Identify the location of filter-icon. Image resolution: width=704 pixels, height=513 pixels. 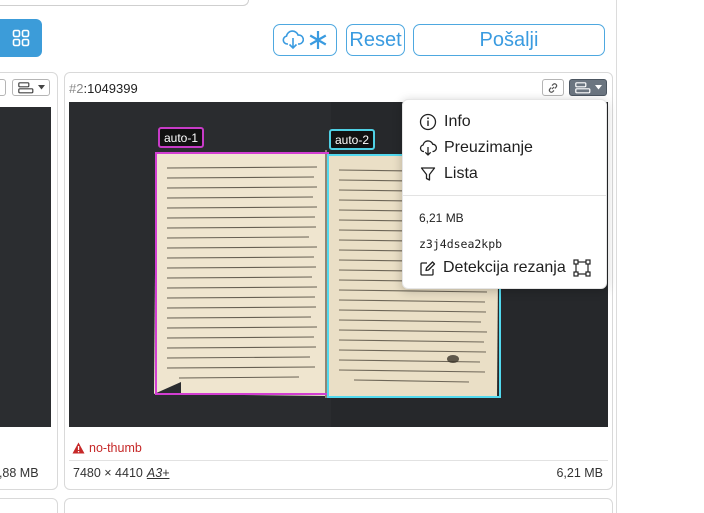
(428, 174).